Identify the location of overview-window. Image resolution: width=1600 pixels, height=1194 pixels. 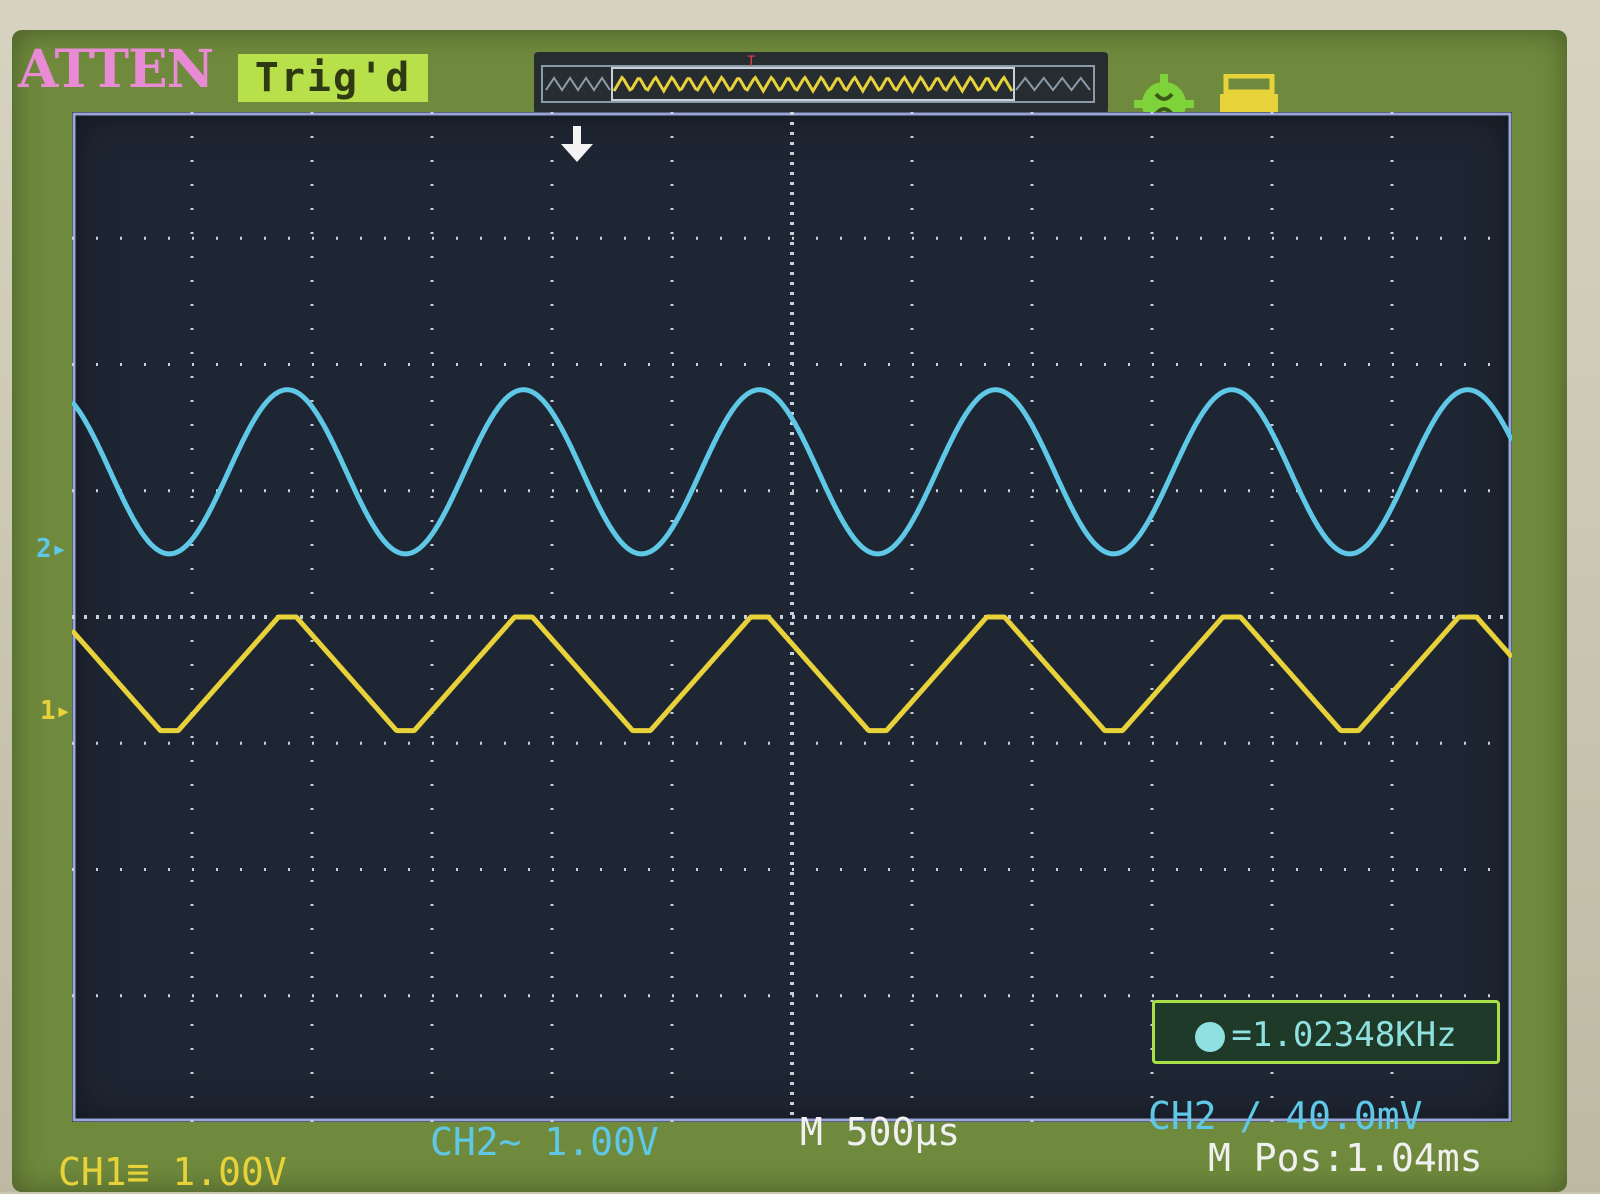
(813, 84).